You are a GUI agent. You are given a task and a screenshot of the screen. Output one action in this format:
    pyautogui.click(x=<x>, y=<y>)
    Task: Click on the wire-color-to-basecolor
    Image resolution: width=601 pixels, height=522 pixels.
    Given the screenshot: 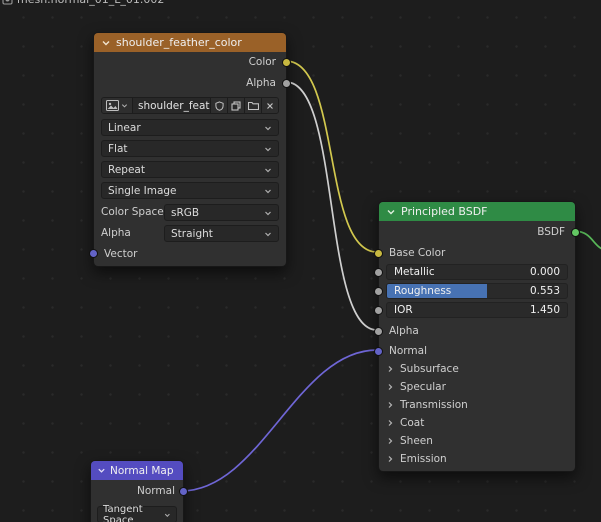 What is the action you would take?
    pyautogui.click(x=331, y=156)
    